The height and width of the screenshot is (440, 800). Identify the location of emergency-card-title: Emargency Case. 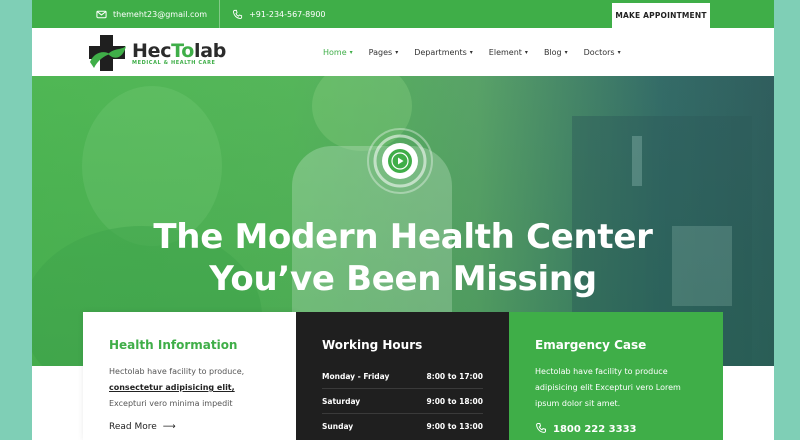
(591, 345).